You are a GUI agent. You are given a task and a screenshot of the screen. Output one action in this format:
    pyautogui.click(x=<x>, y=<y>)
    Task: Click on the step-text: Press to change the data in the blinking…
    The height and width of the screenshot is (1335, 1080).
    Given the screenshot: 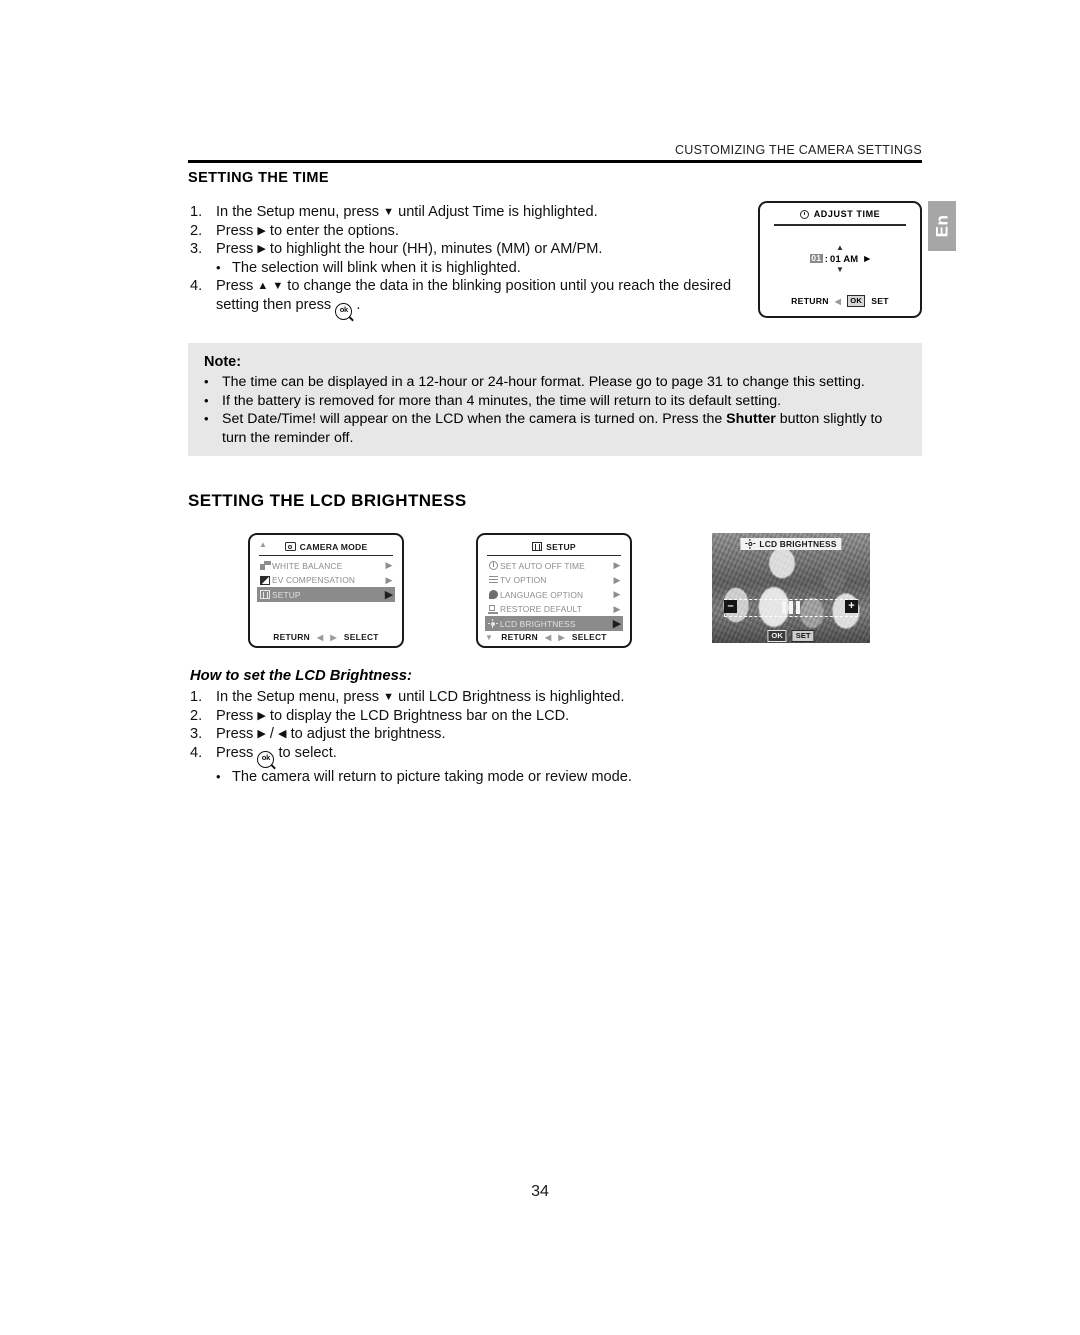 What is the action you would take?
    pyautogui.click(x=475, y=298)
    